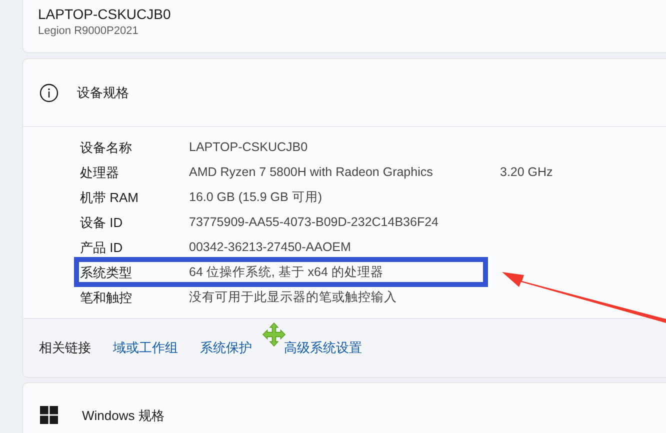 The width and height of the screenshot is (666, 433). I want to click on spec-label: 设备名称, so click(106, 147).